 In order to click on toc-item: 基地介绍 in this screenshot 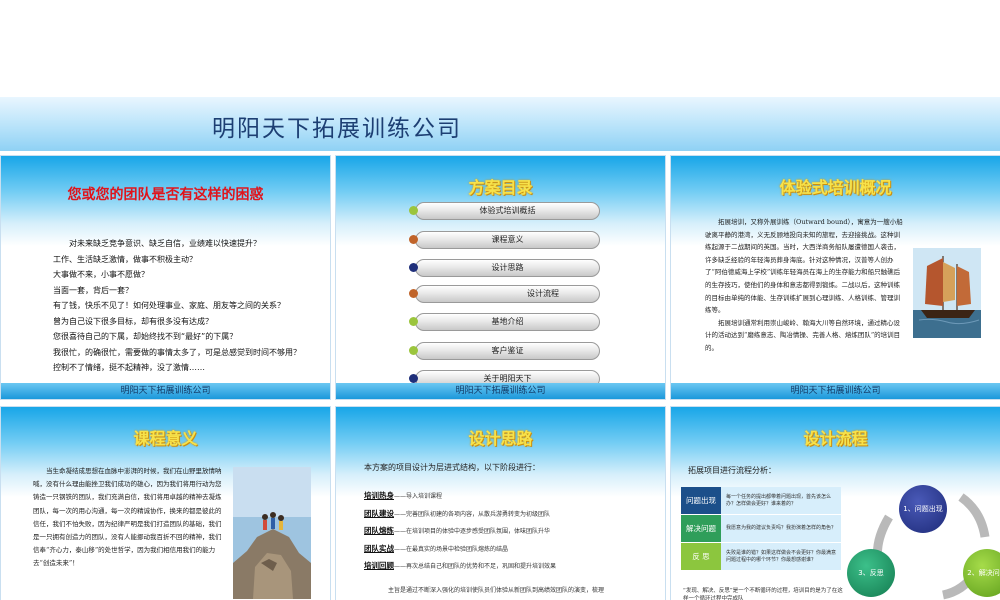, I will do `click(509, 322)`.